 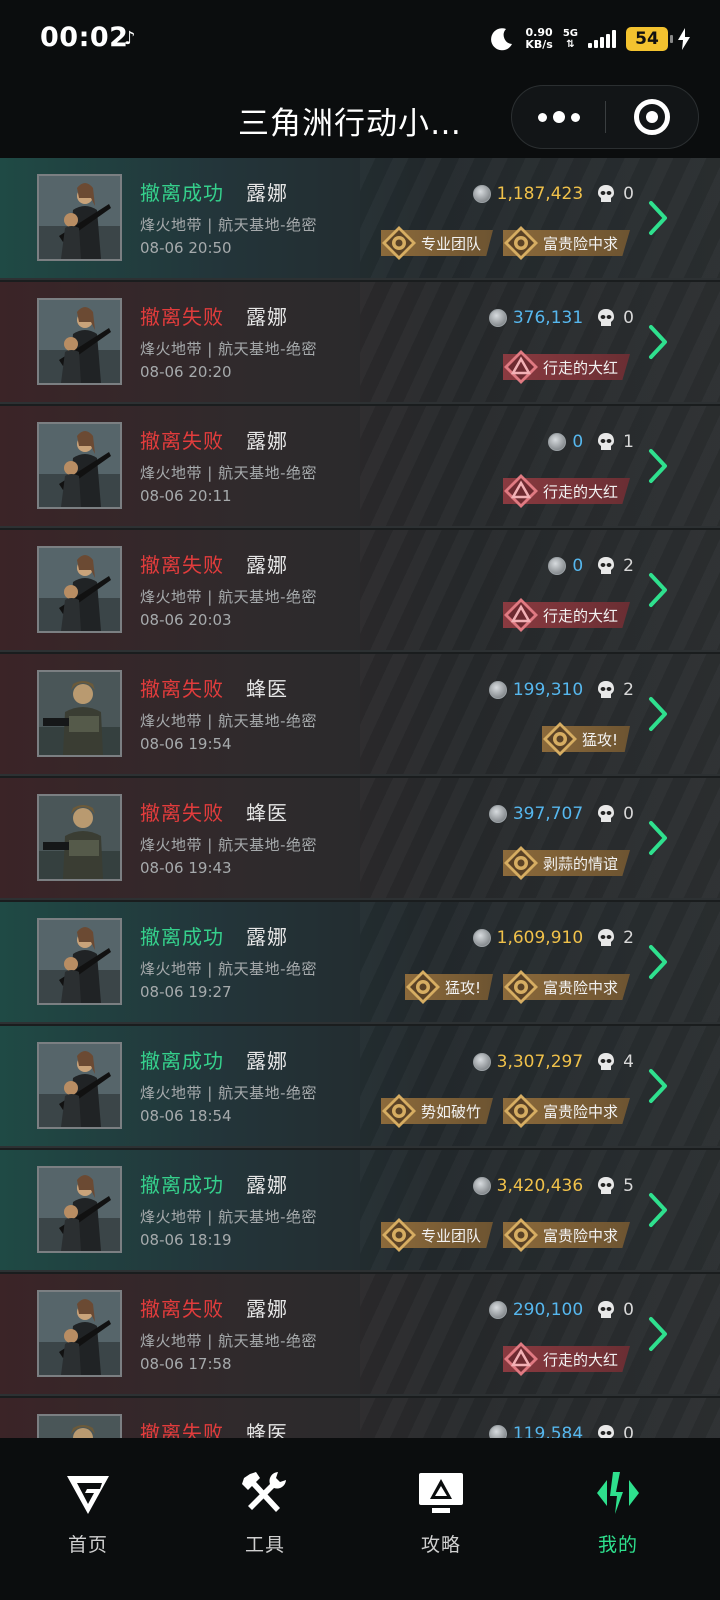 I want to click on record-stats: 1,609,910 2, so click(x=553, y=938).